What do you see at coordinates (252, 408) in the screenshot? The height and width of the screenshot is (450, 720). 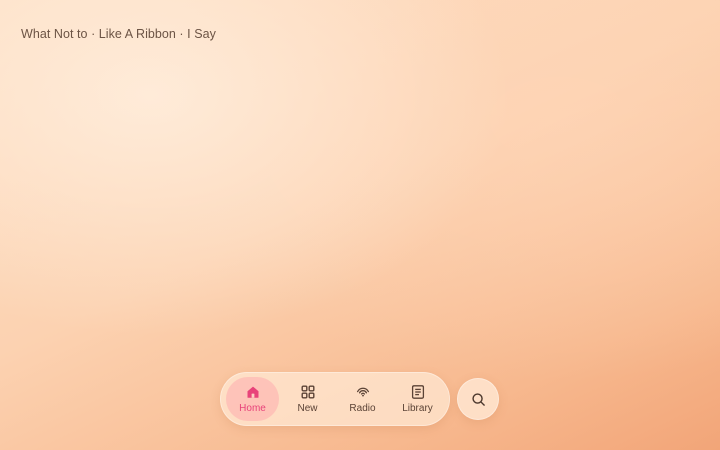 I see `tab-home-label: Home` at bounding box center [252, 408].